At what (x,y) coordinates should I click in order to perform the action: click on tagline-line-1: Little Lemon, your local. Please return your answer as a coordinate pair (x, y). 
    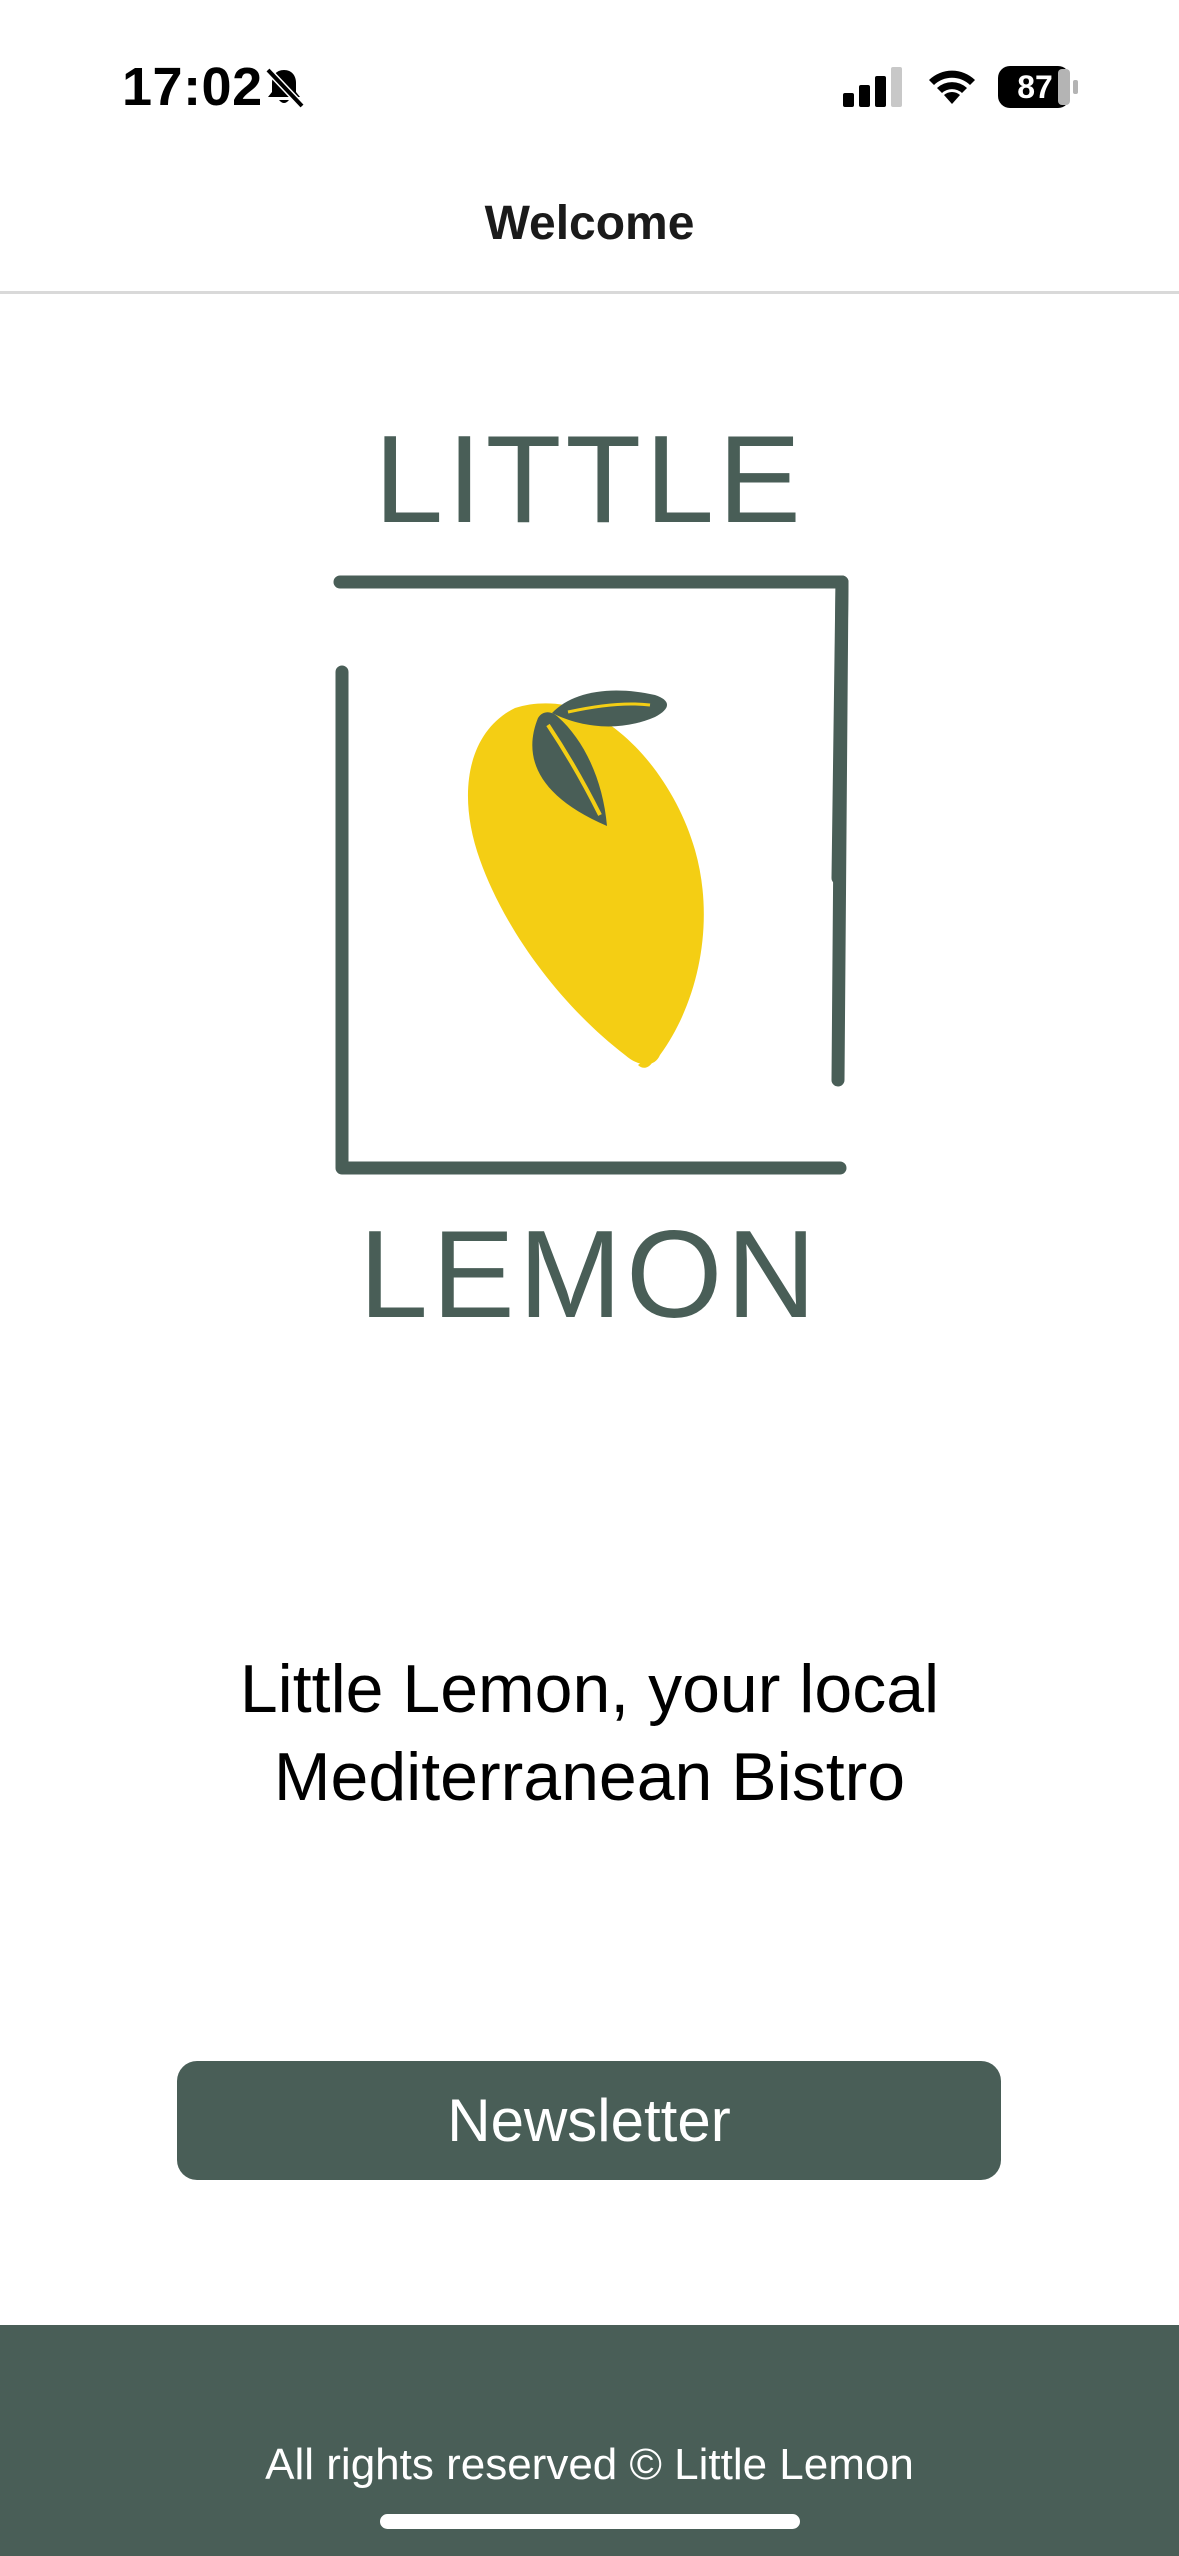
    Looking at the image, I should click on (589, 1689).